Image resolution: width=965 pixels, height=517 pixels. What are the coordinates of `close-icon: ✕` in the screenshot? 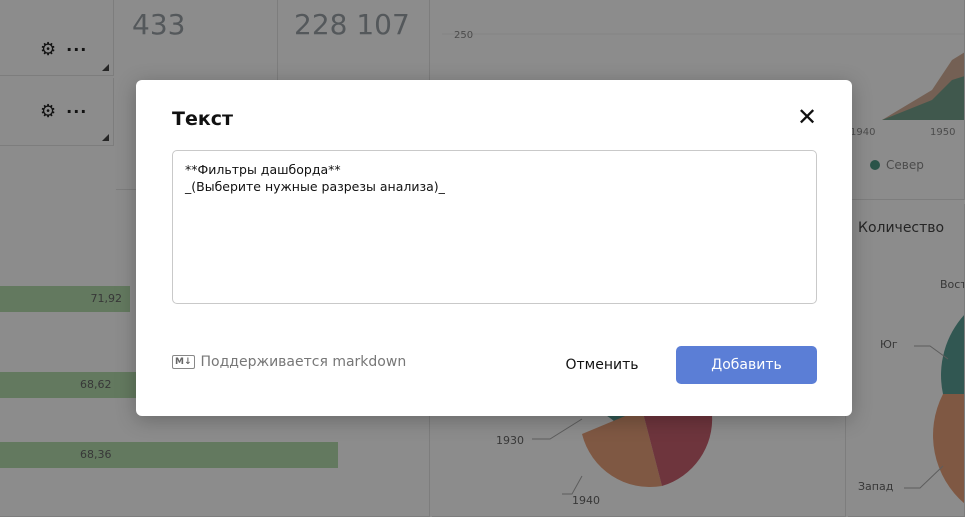 It's located at (807, 117).